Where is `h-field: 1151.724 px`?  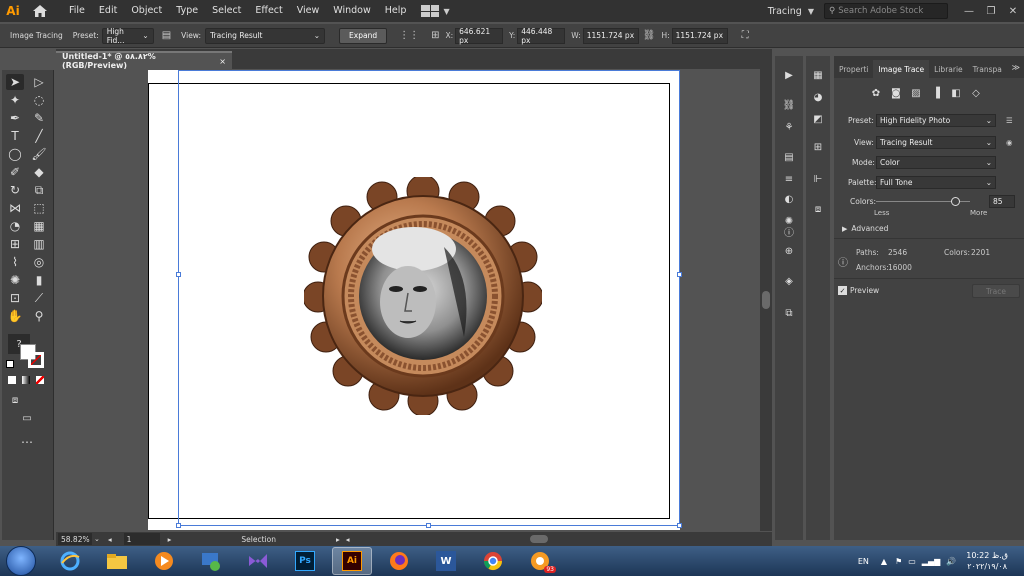 h-field: 1151.724 px is located at coordinates (699, 35).